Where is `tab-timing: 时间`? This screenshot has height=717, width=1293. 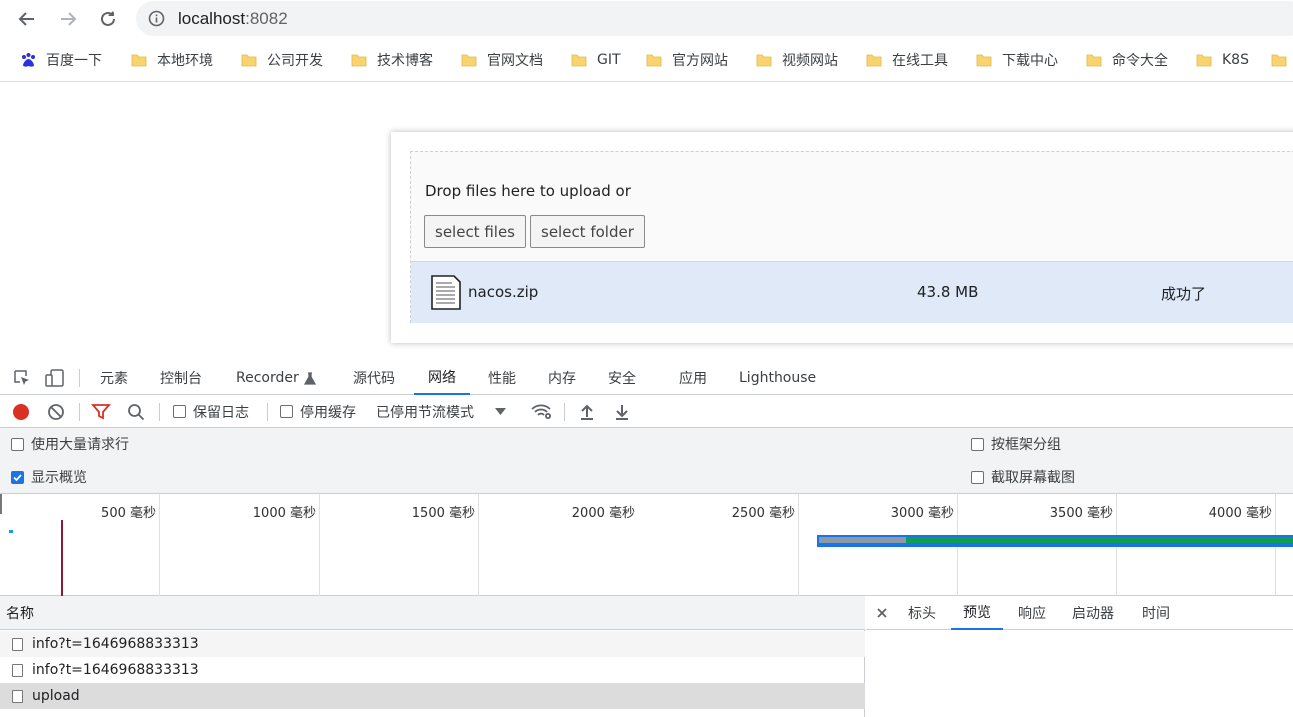 tab-timing: 时间 is located at coordinates (1156, 613).